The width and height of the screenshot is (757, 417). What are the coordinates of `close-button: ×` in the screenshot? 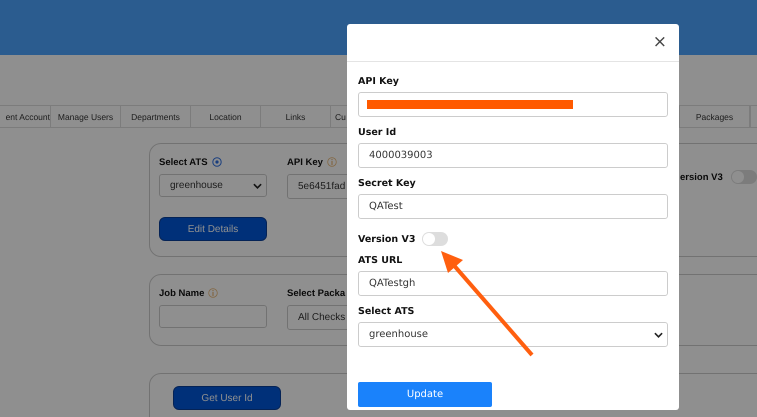 It's located at (659, 42).